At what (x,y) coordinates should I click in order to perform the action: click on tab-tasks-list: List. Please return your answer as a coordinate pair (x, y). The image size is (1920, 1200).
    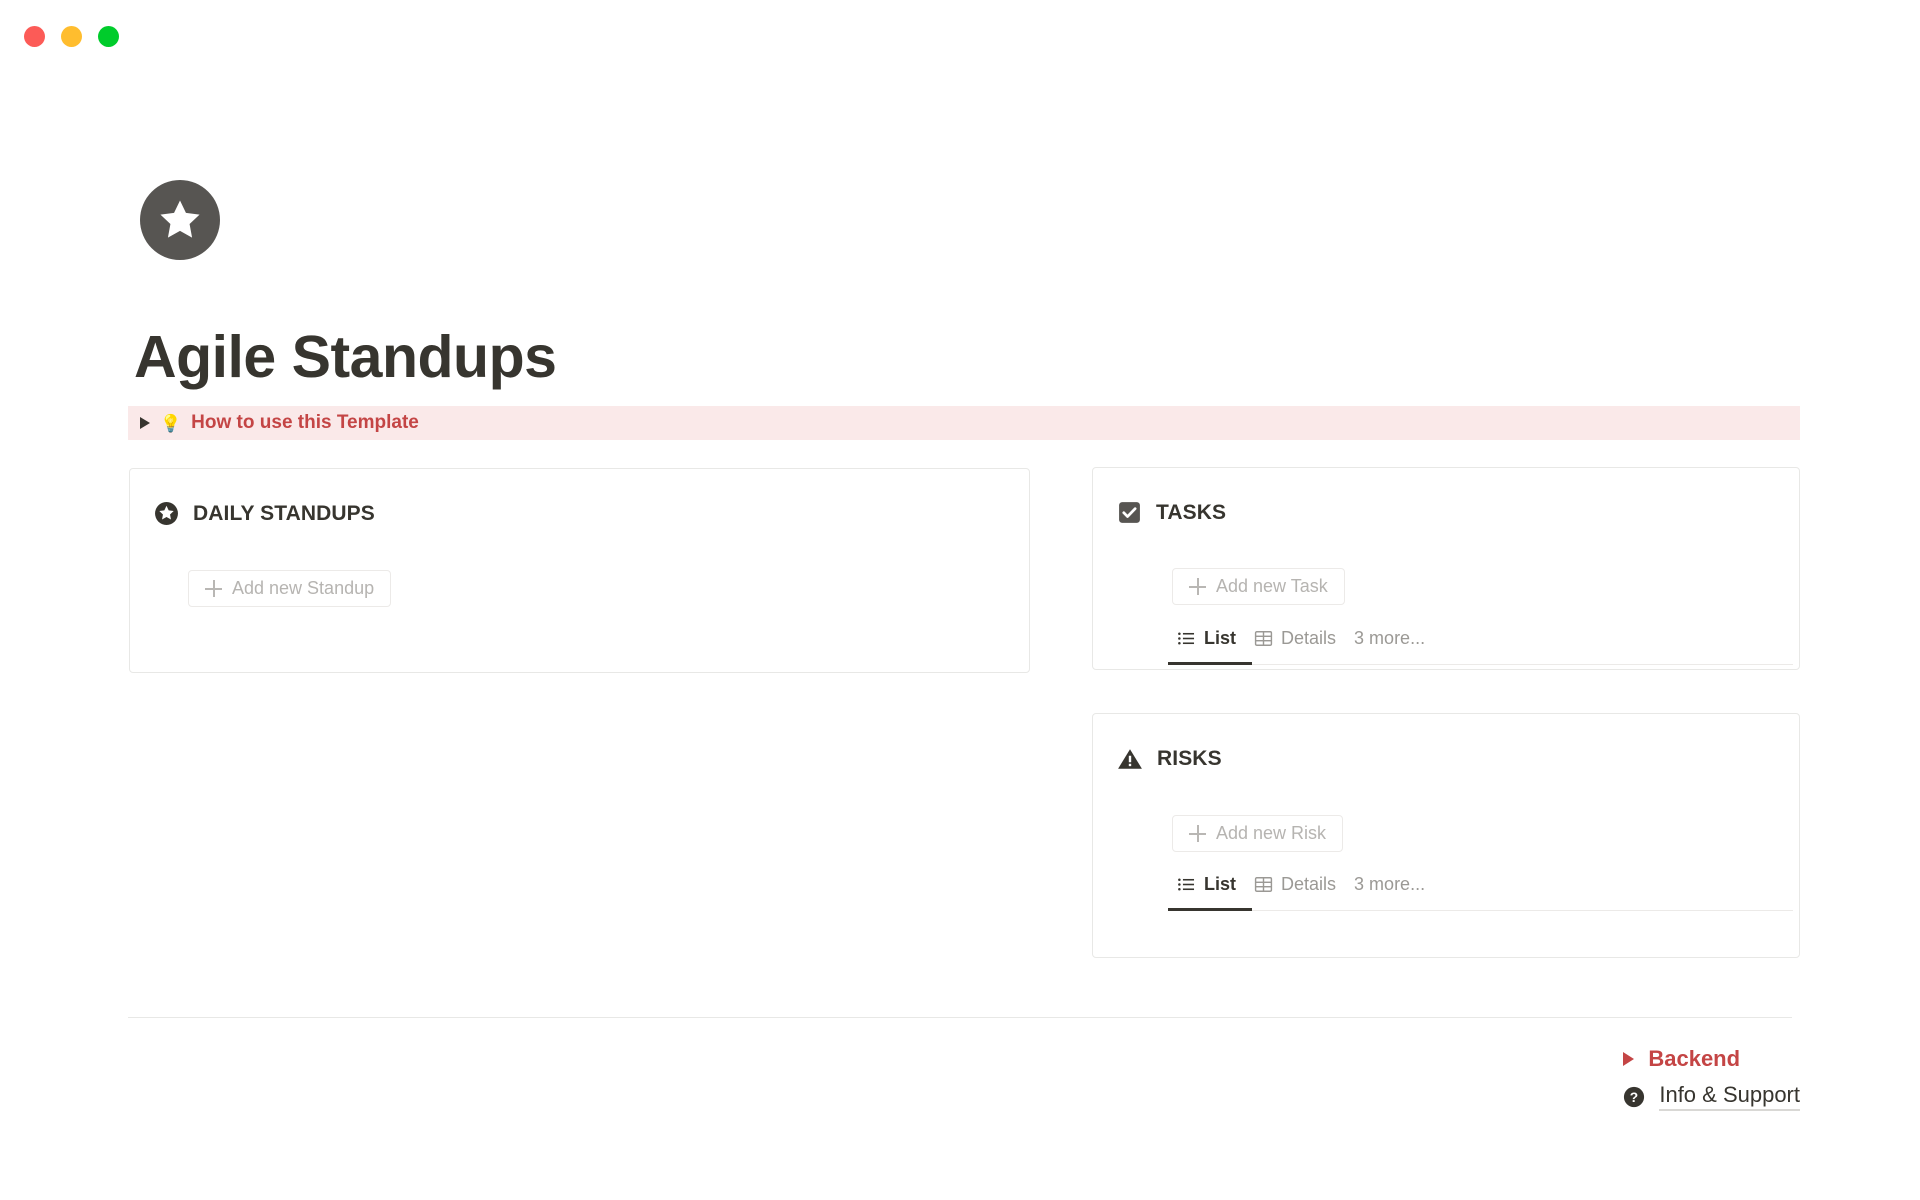
    Looking at the image, I should click on (1206, 642).